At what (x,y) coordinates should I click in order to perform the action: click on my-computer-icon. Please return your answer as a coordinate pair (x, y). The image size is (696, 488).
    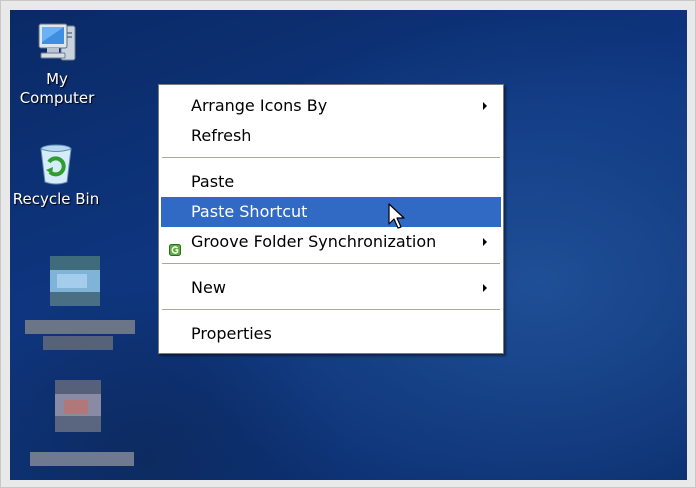
    Looking at the image, I should click on (58, 43).